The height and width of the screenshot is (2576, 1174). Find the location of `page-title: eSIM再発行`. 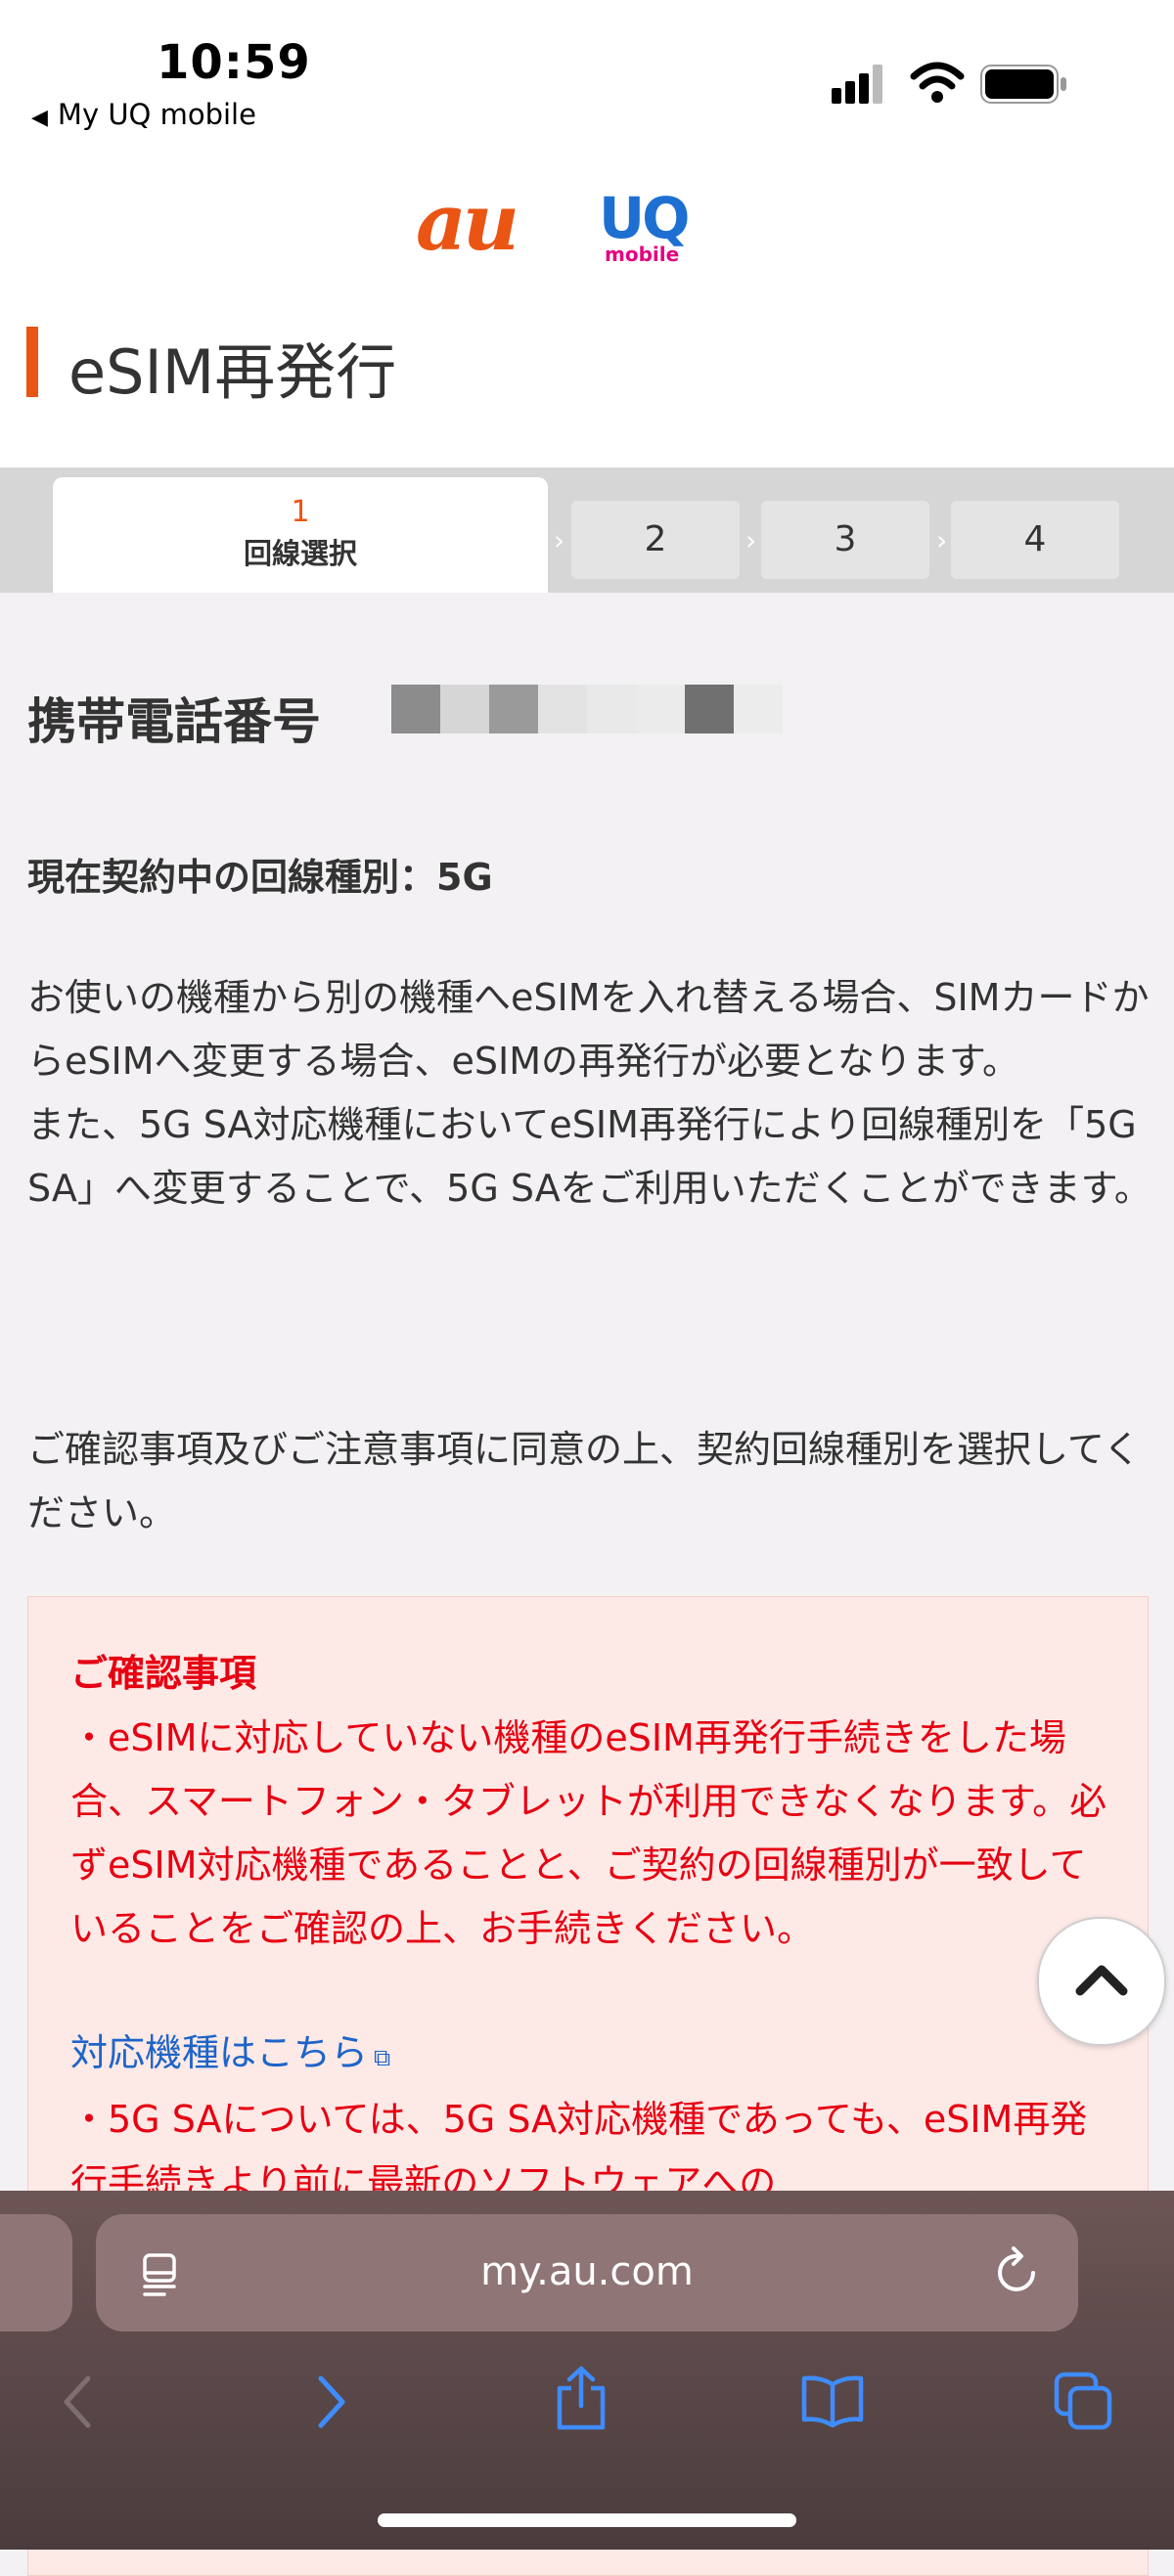

page-title: eSIM再発行 is located at coordinates (232, 372).